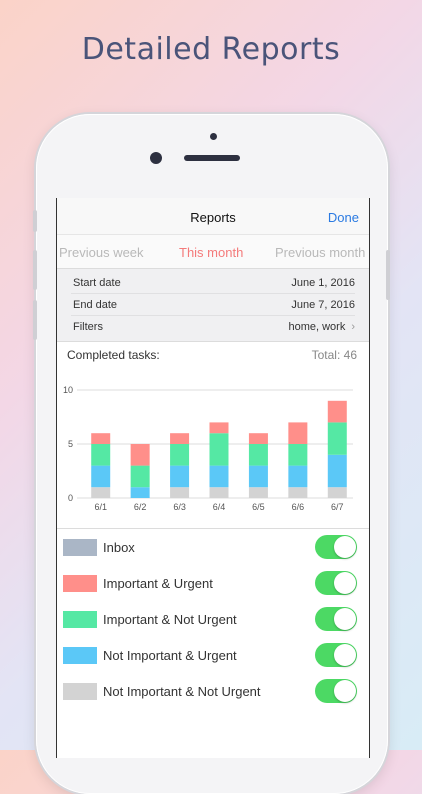 The width and height of the screenshot is (422, 794). I want to click on not-important-not-urgent-toggle, so click(336, 691).